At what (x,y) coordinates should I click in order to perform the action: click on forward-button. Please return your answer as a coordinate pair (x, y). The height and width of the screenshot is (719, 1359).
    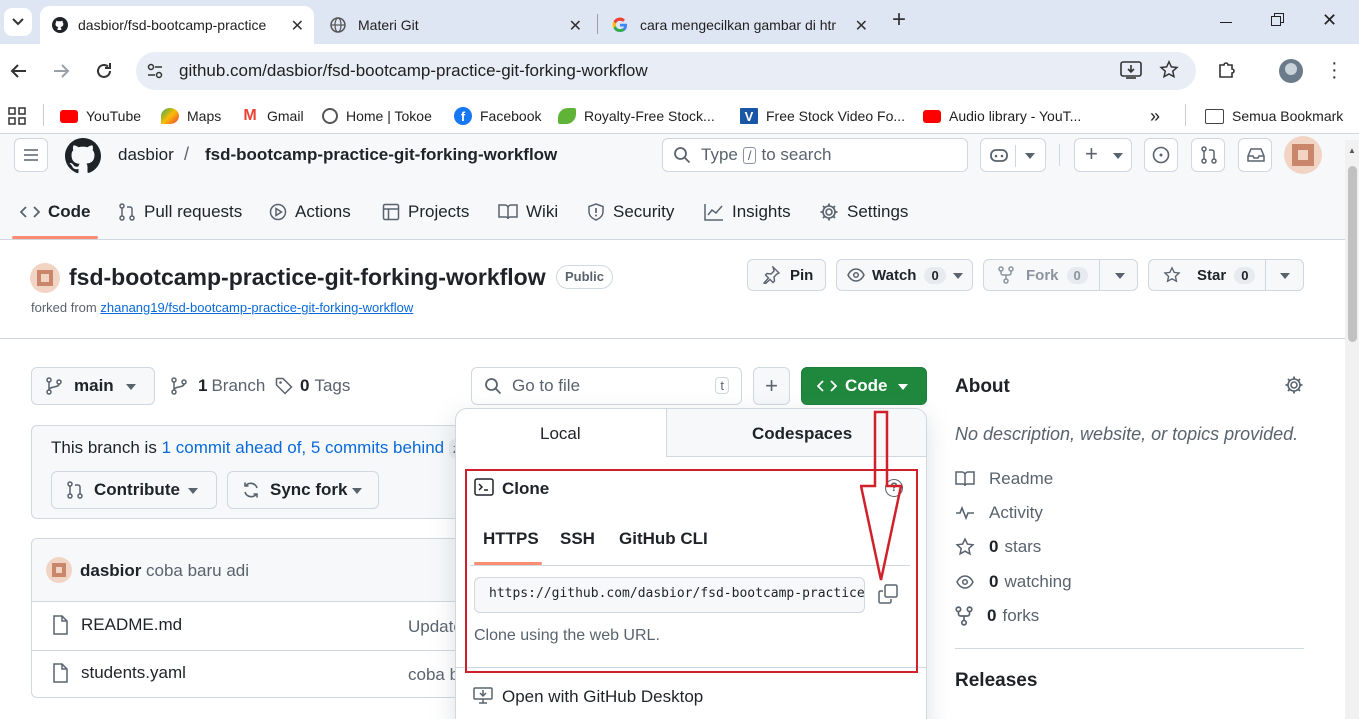
    Looking at the image, I should click on (61, 71).